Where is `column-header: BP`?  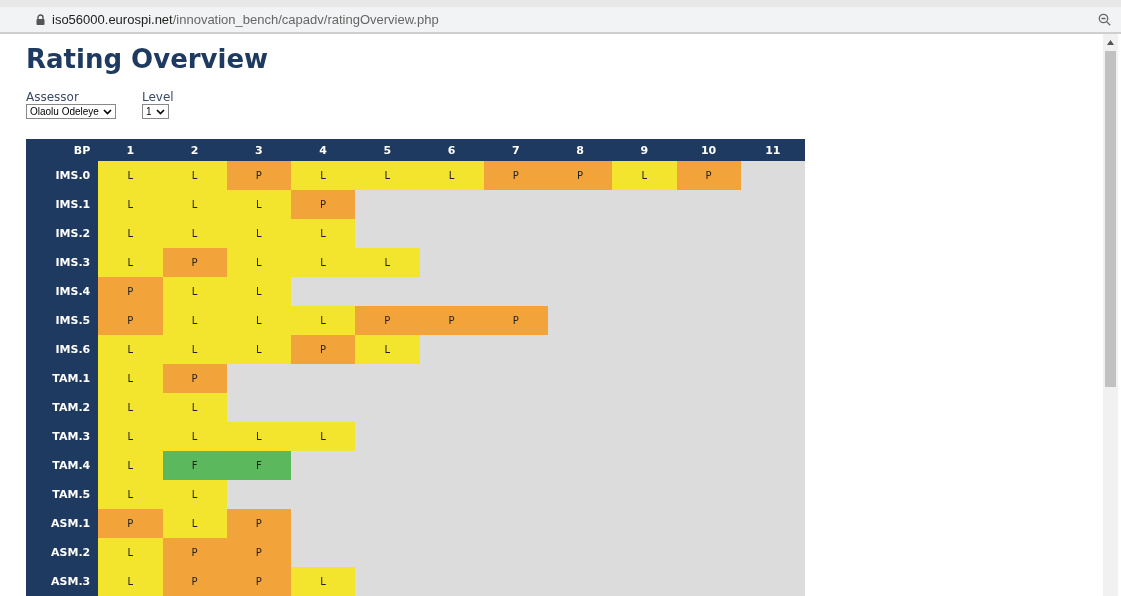 column-header: BP is located at coordinates (82, 150).